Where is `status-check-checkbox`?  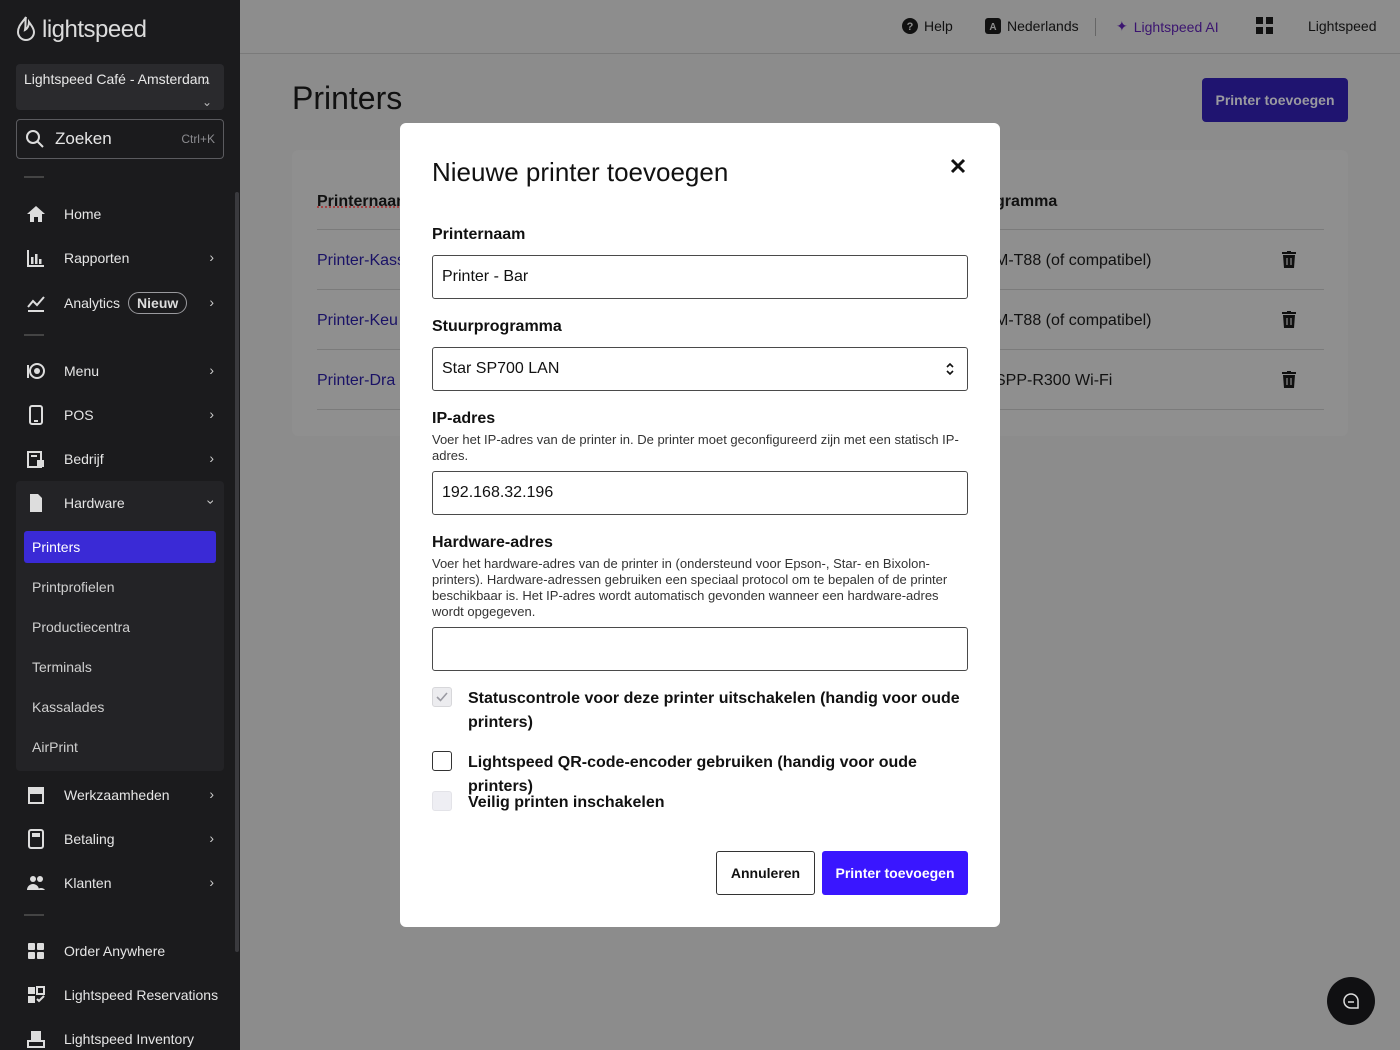
status-check-checkbox is located at coordinates (442, 697).